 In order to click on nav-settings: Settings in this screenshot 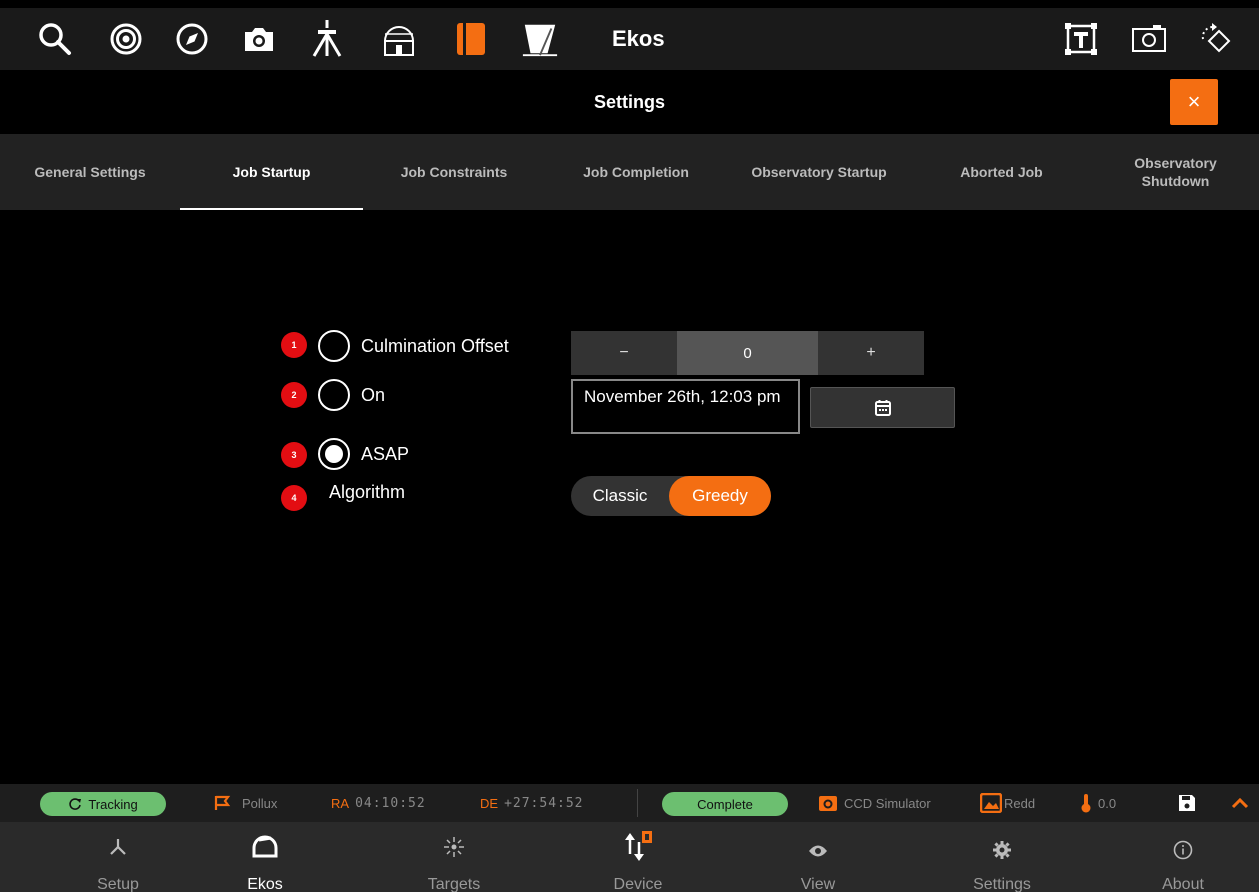, I will do `click(1002, 857)`.